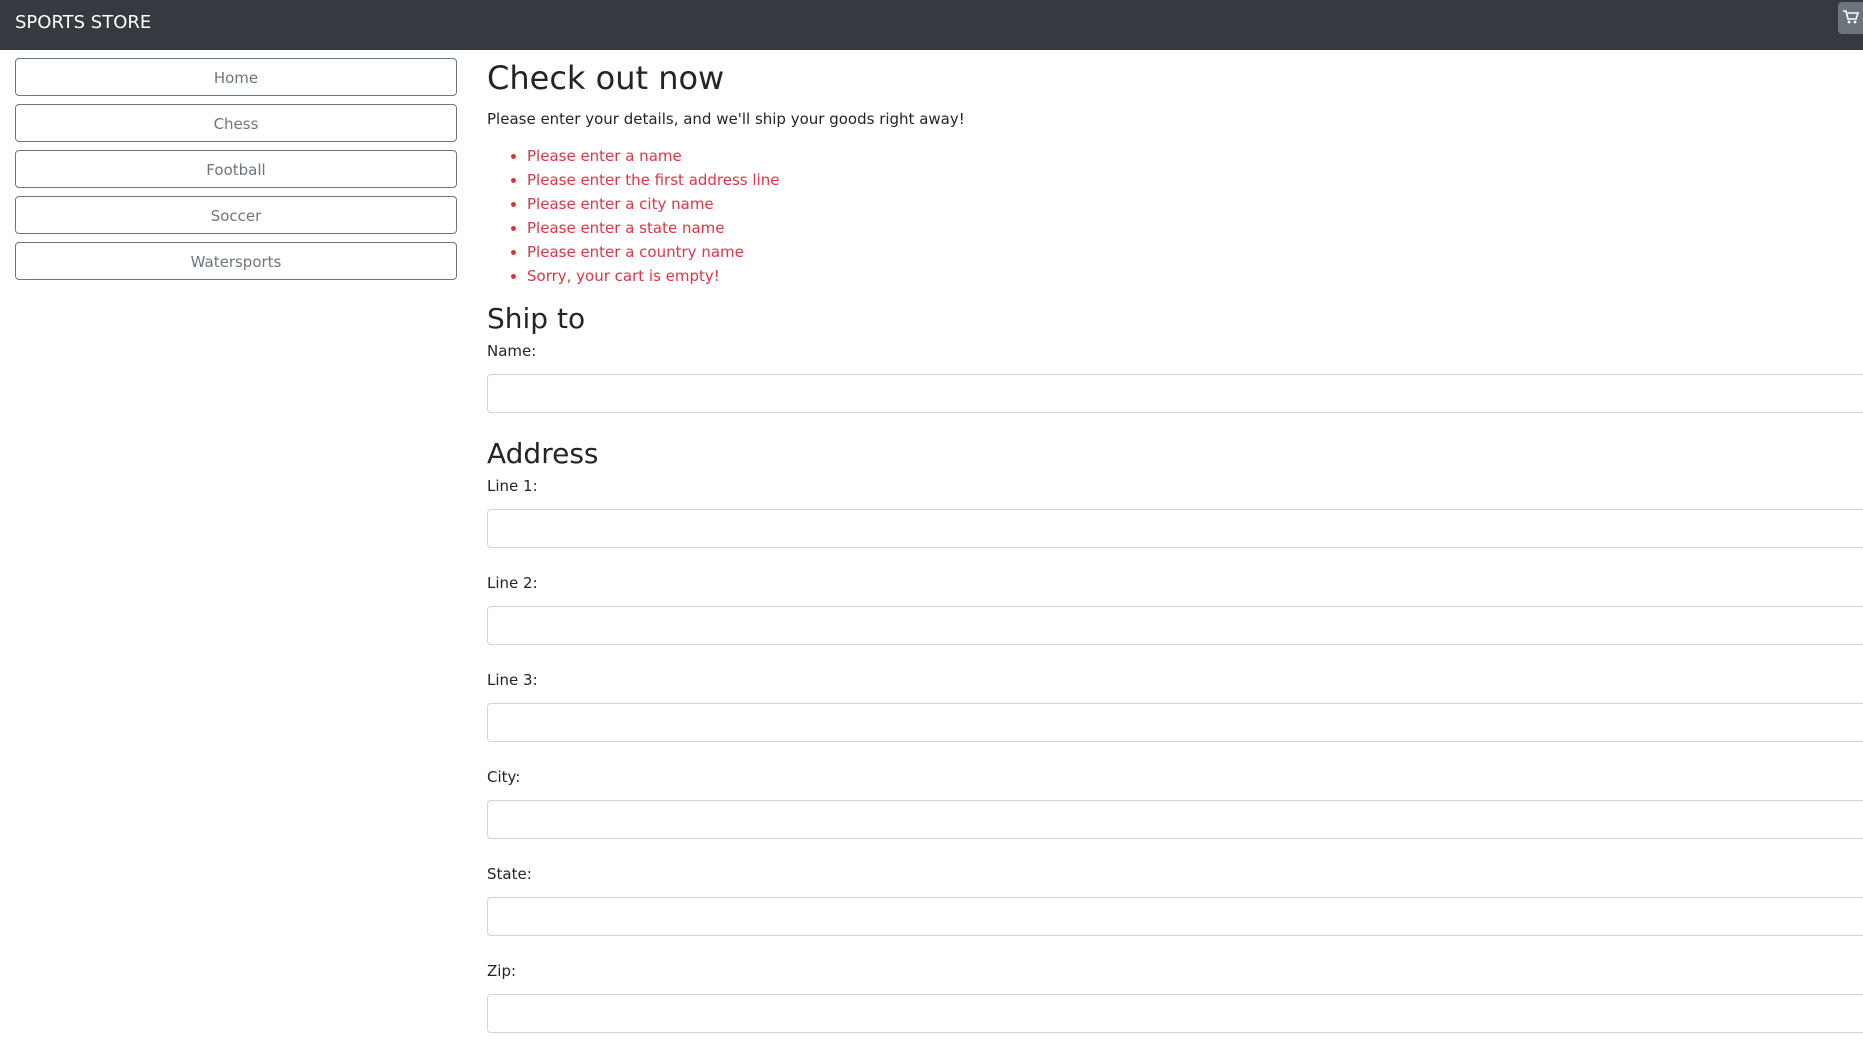  What do you see at coordinates (83, 23) in the screenshot?
I see `brand-link: SPORTS STORE` at bounding box center [83, 23].